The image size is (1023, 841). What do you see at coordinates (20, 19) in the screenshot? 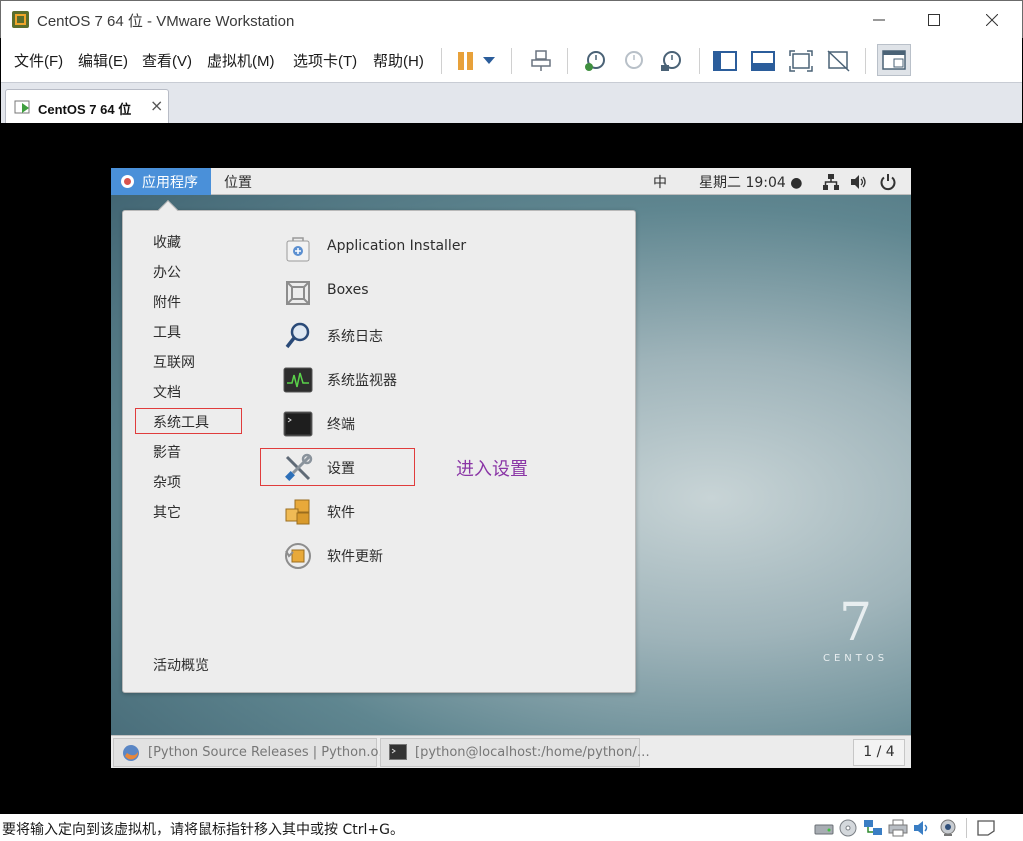
I see `vmware-icon` at bounding box center [20, 19].